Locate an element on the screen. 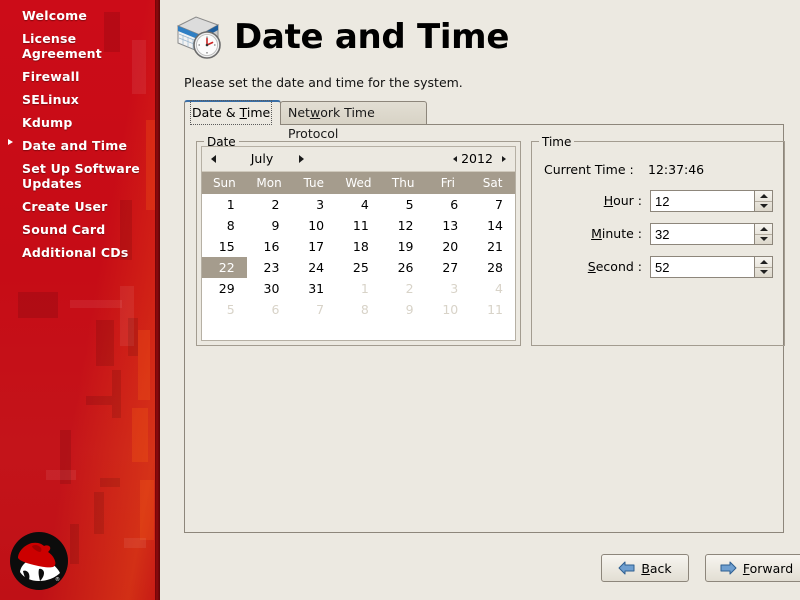  calendar-day: 24 is located at coordinates (313, 267).